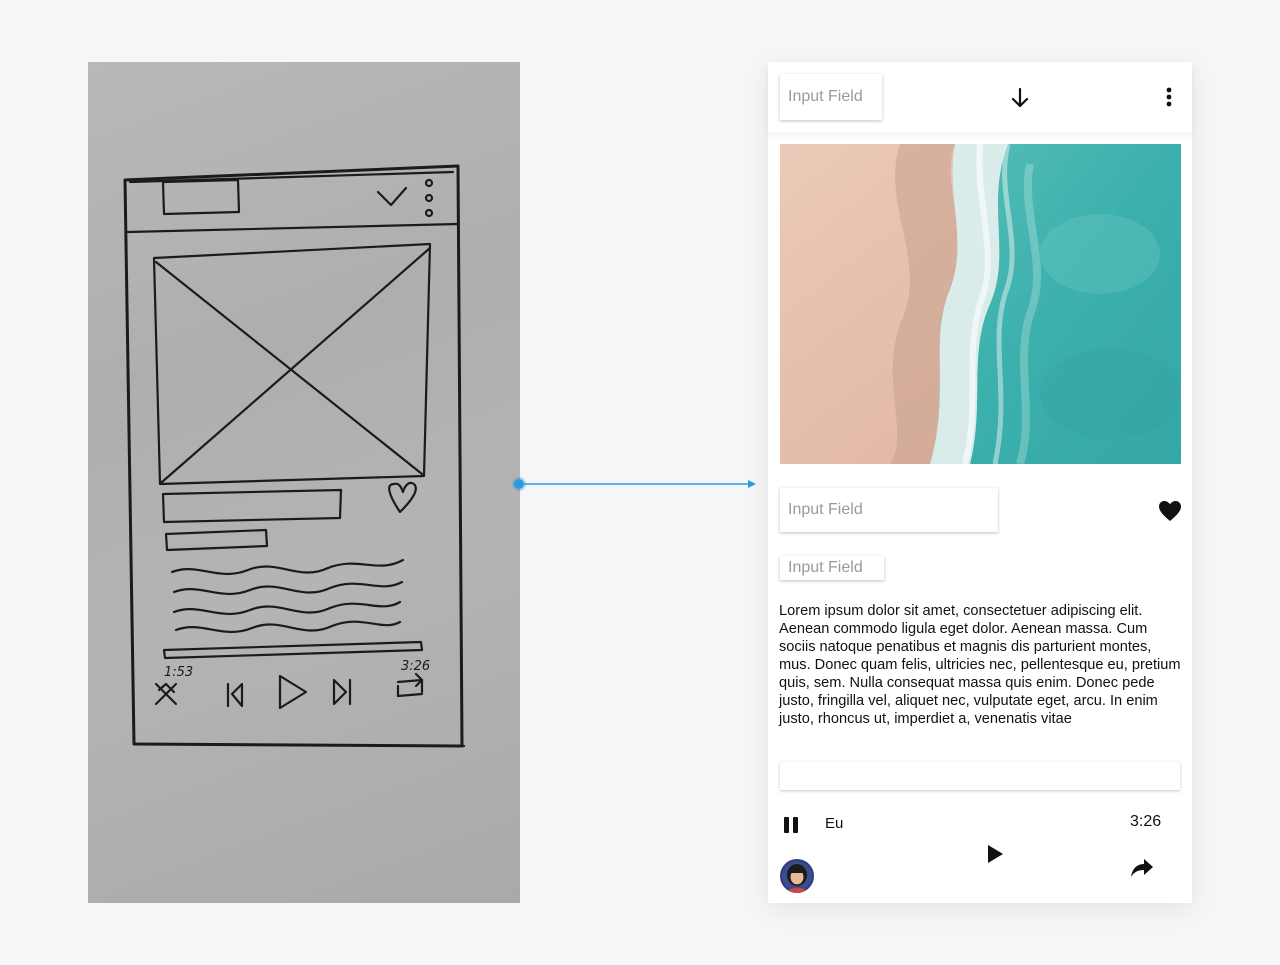 This screenshot has width=1280, height=965. I want to click on play-icon, so click(995, 854).